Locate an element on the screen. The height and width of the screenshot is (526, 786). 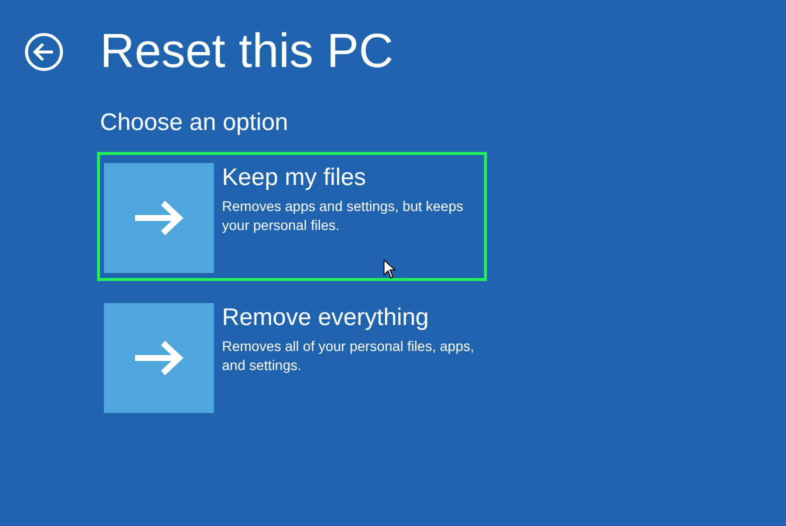
option-description: Removes apps and settings, but keeps your personal files. is located at coordinates (343, 216).